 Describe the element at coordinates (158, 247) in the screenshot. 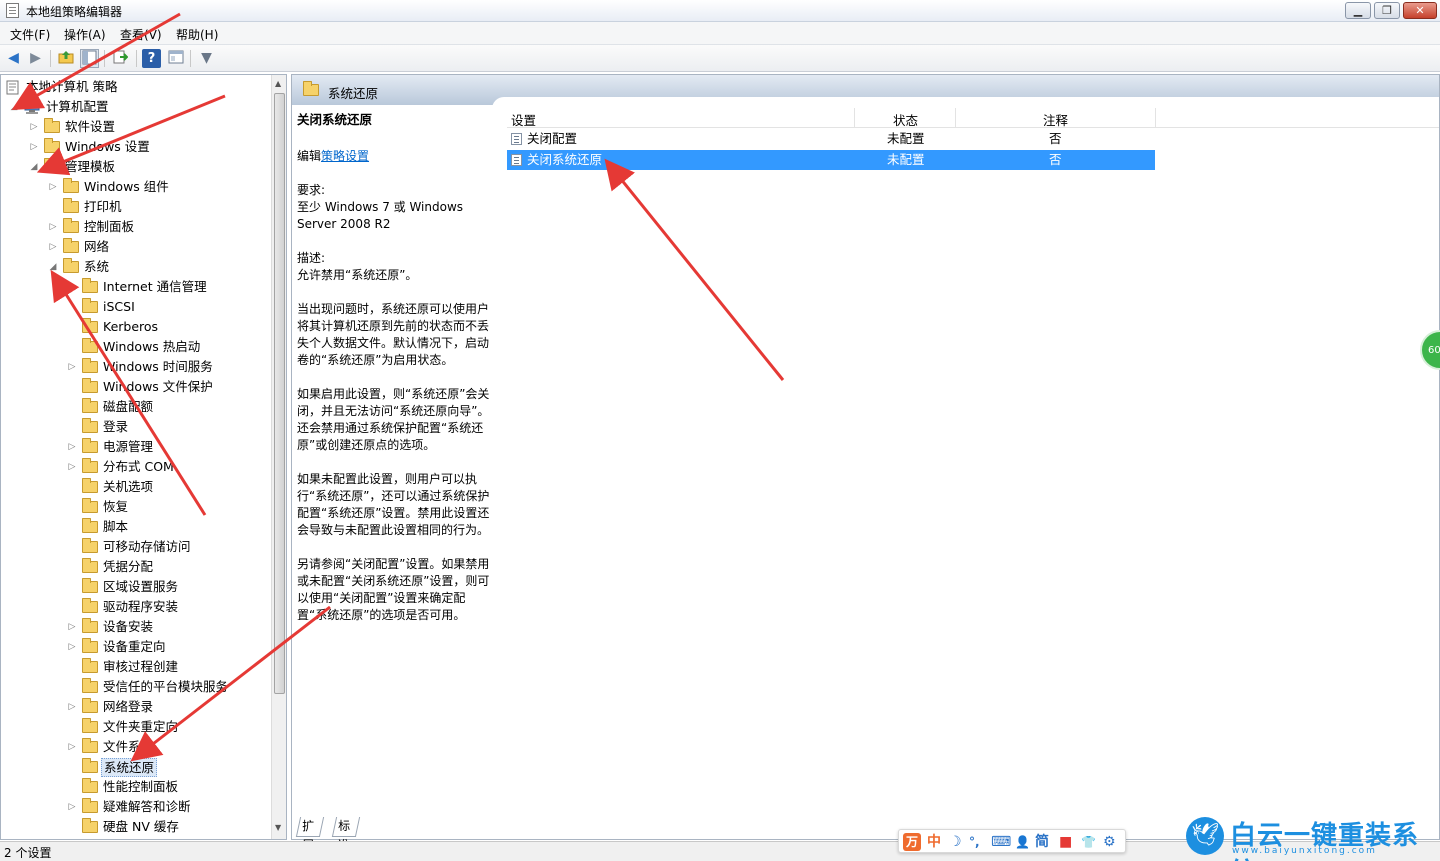

I see `tree-item-network: ▷ 网络` at that location.